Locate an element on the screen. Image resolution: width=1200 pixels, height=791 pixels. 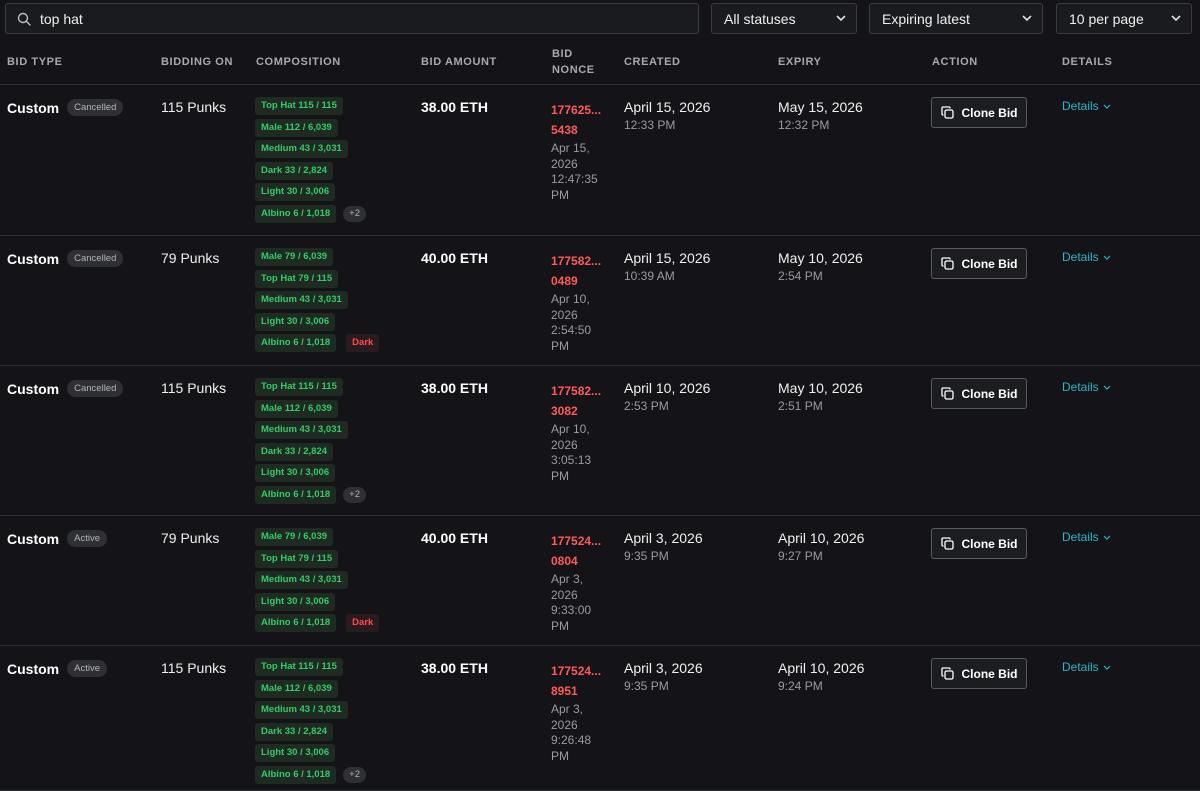
page-size-select: 10 per page is located at coordinates (1124, 18).